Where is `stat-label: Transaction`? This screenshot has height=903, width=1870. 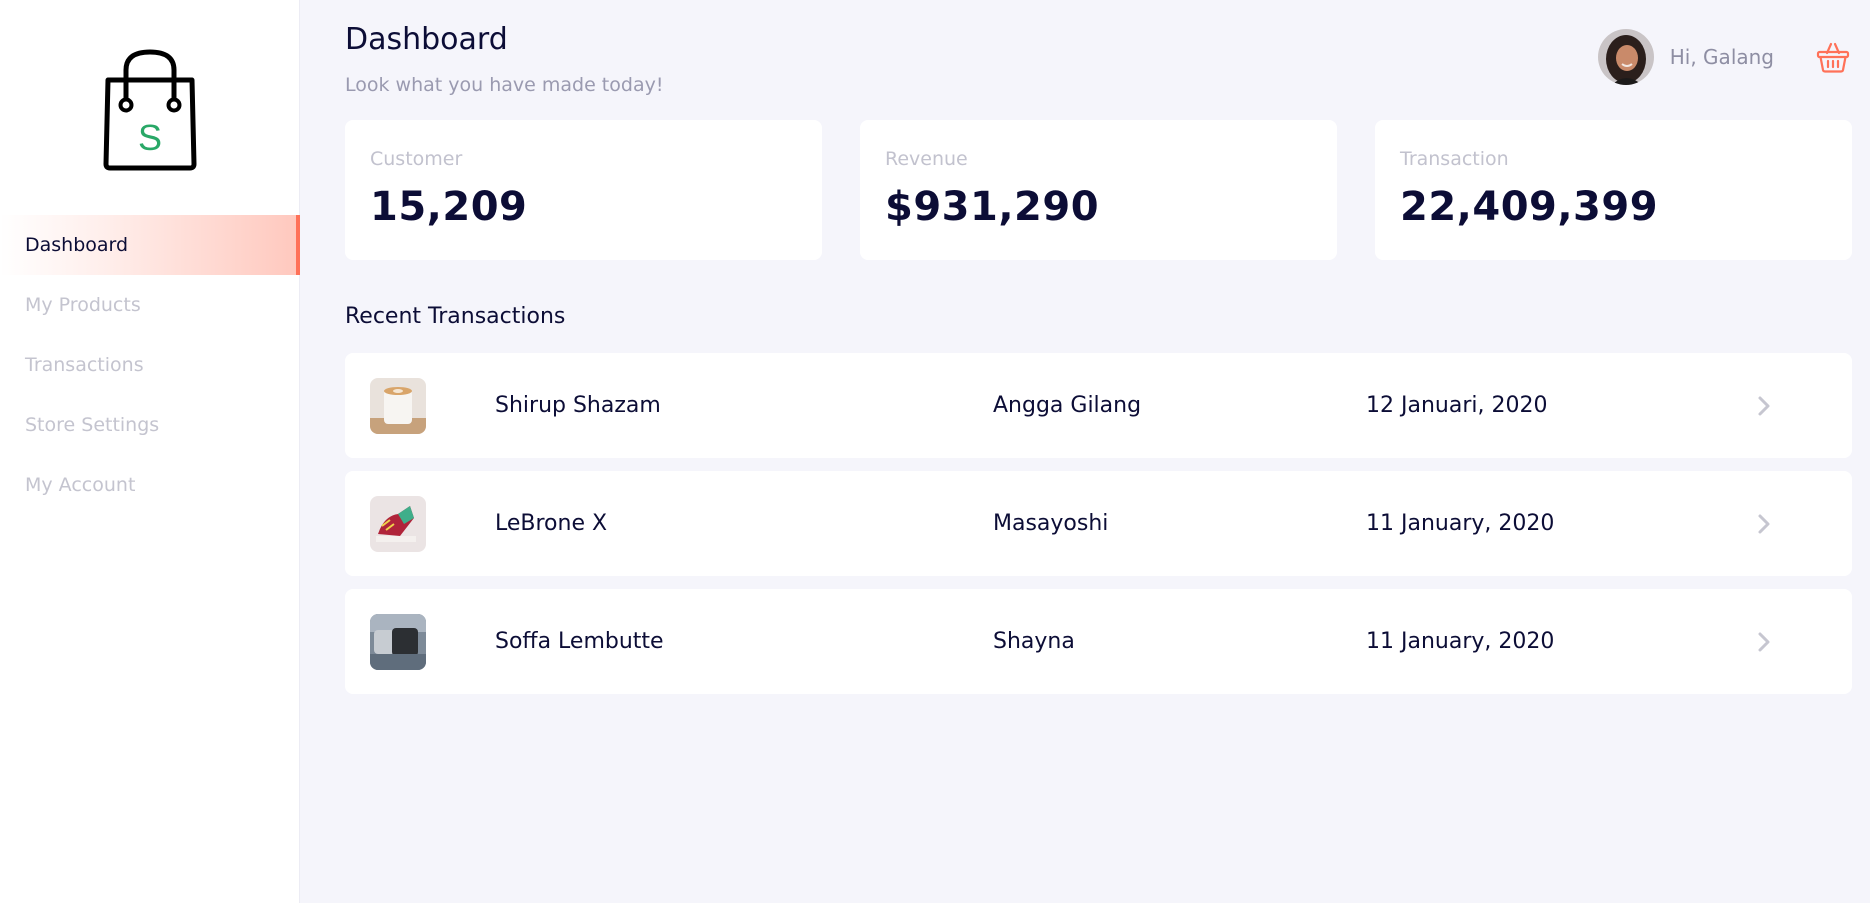 stat-label: Transaction is located at coordinates (1454, 159).